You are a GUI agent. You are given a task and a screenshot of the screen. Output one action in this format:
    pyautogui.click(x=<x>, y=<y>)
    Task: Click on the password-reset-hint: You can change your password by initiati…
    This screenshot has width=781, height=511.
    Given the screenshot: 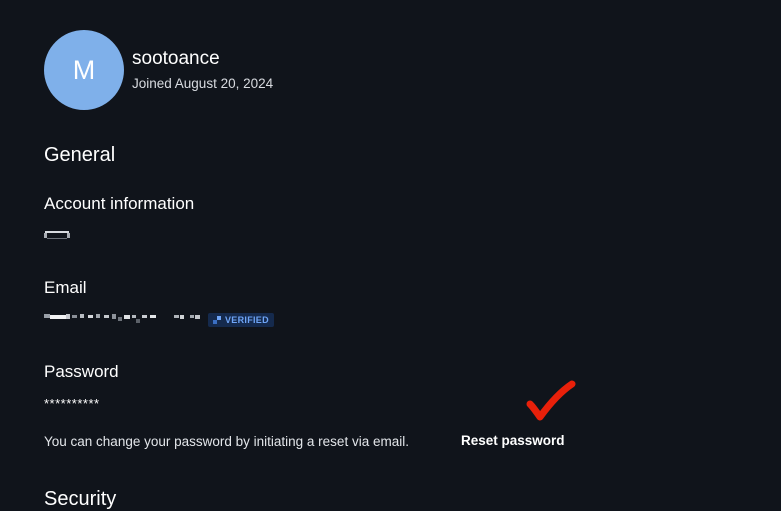 What is the action you would take?
    pyautogui.click(x=226, y=441)
    